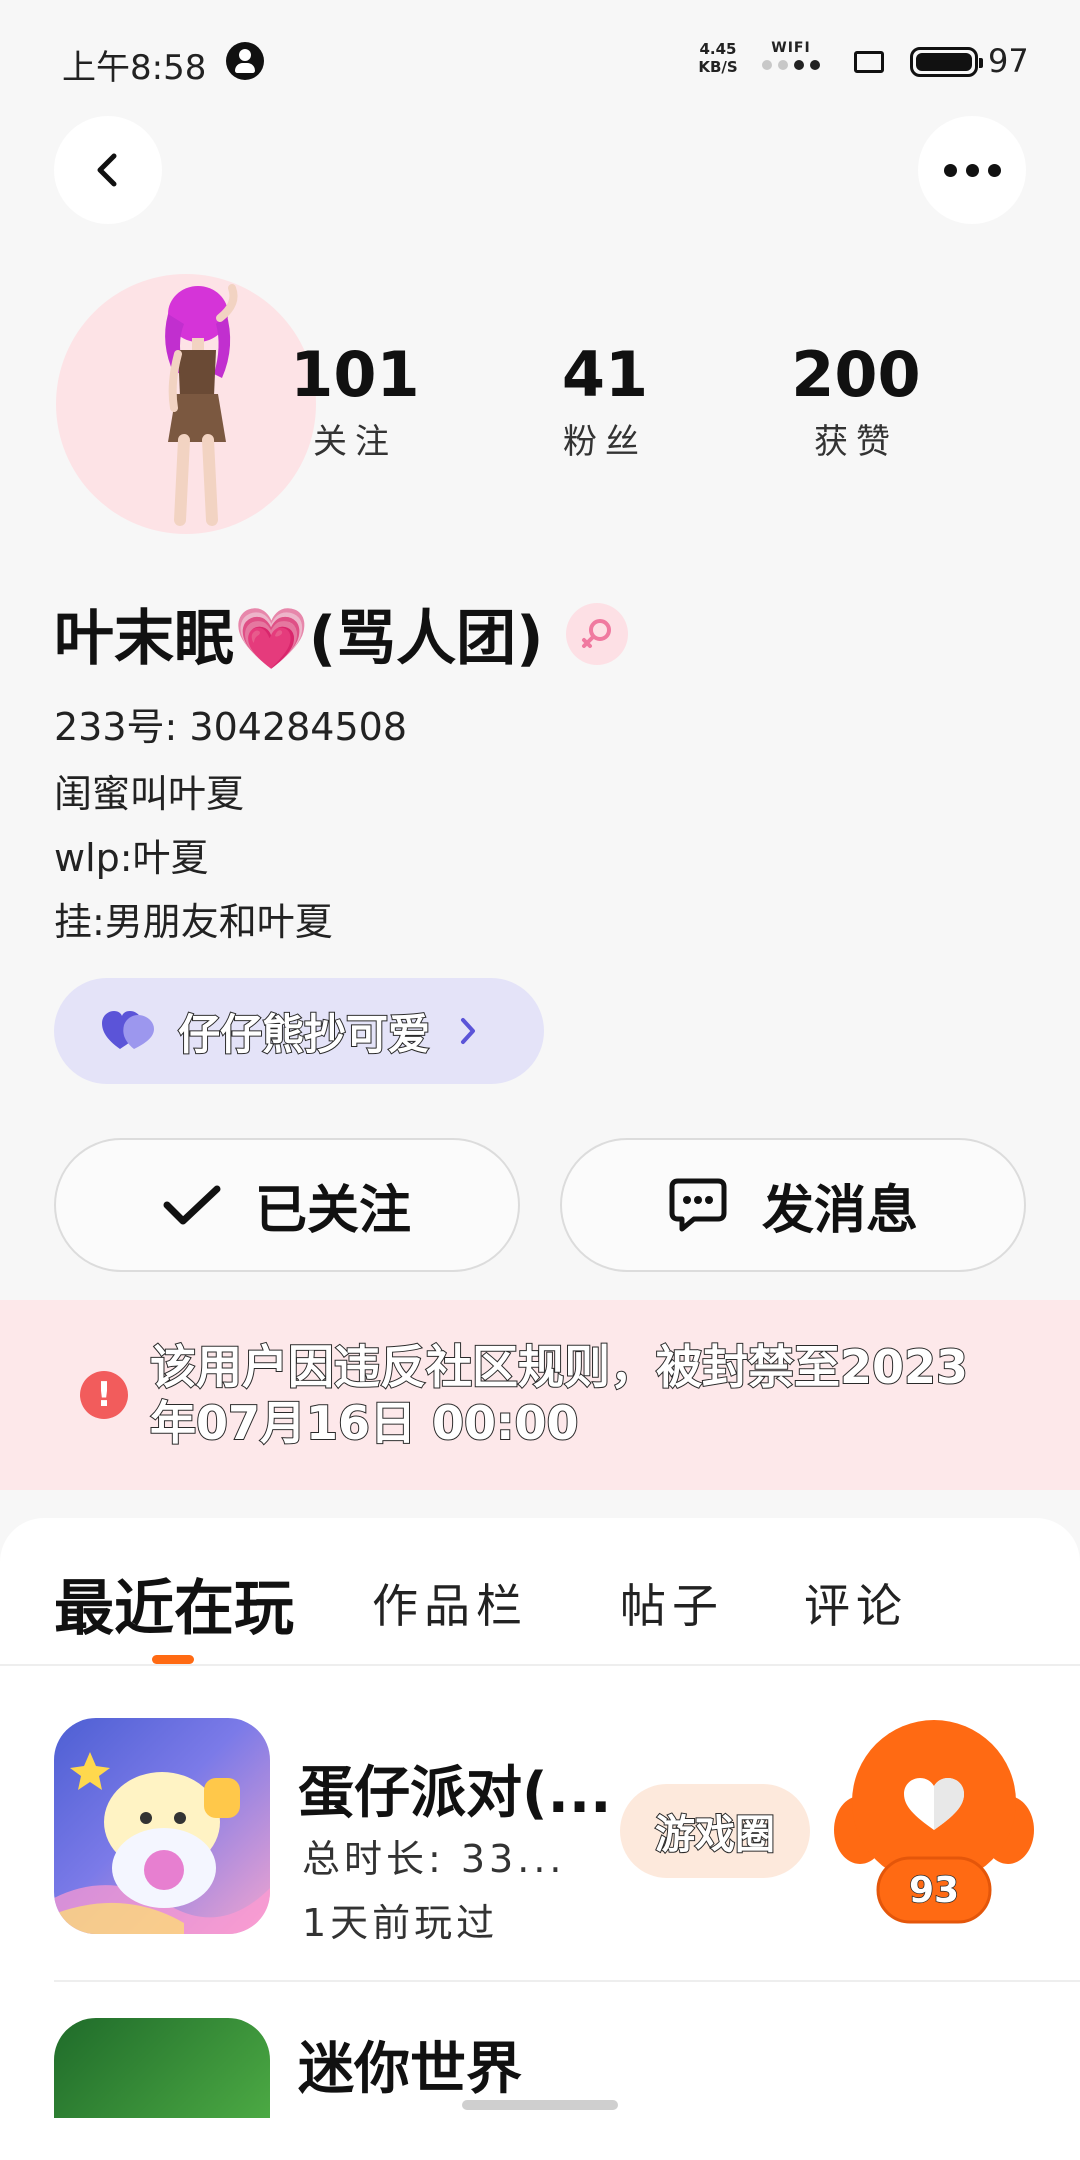 The width and height of the screenshot is (1080, 2160). What do you see at coordinates (162, 1843) in the screenshot?
I see `game-character-image` at bounding box center [162, 1843].